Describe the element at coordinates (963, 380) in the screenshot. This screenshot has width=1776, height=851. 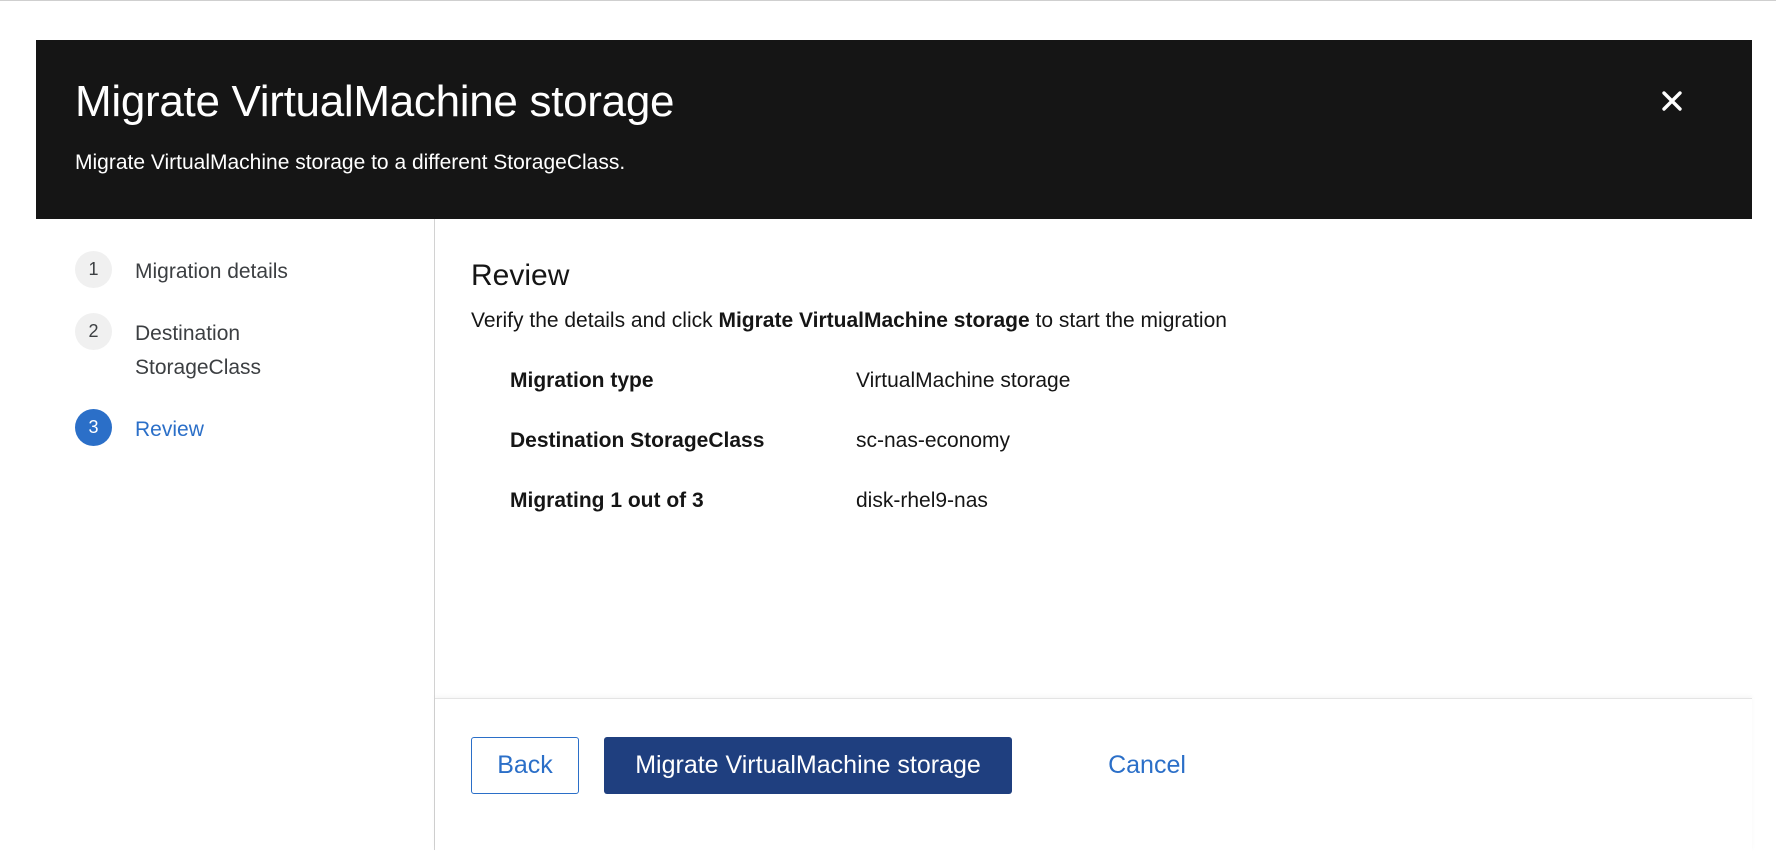
I see `review-value: VirtualMachine storage` at that location.